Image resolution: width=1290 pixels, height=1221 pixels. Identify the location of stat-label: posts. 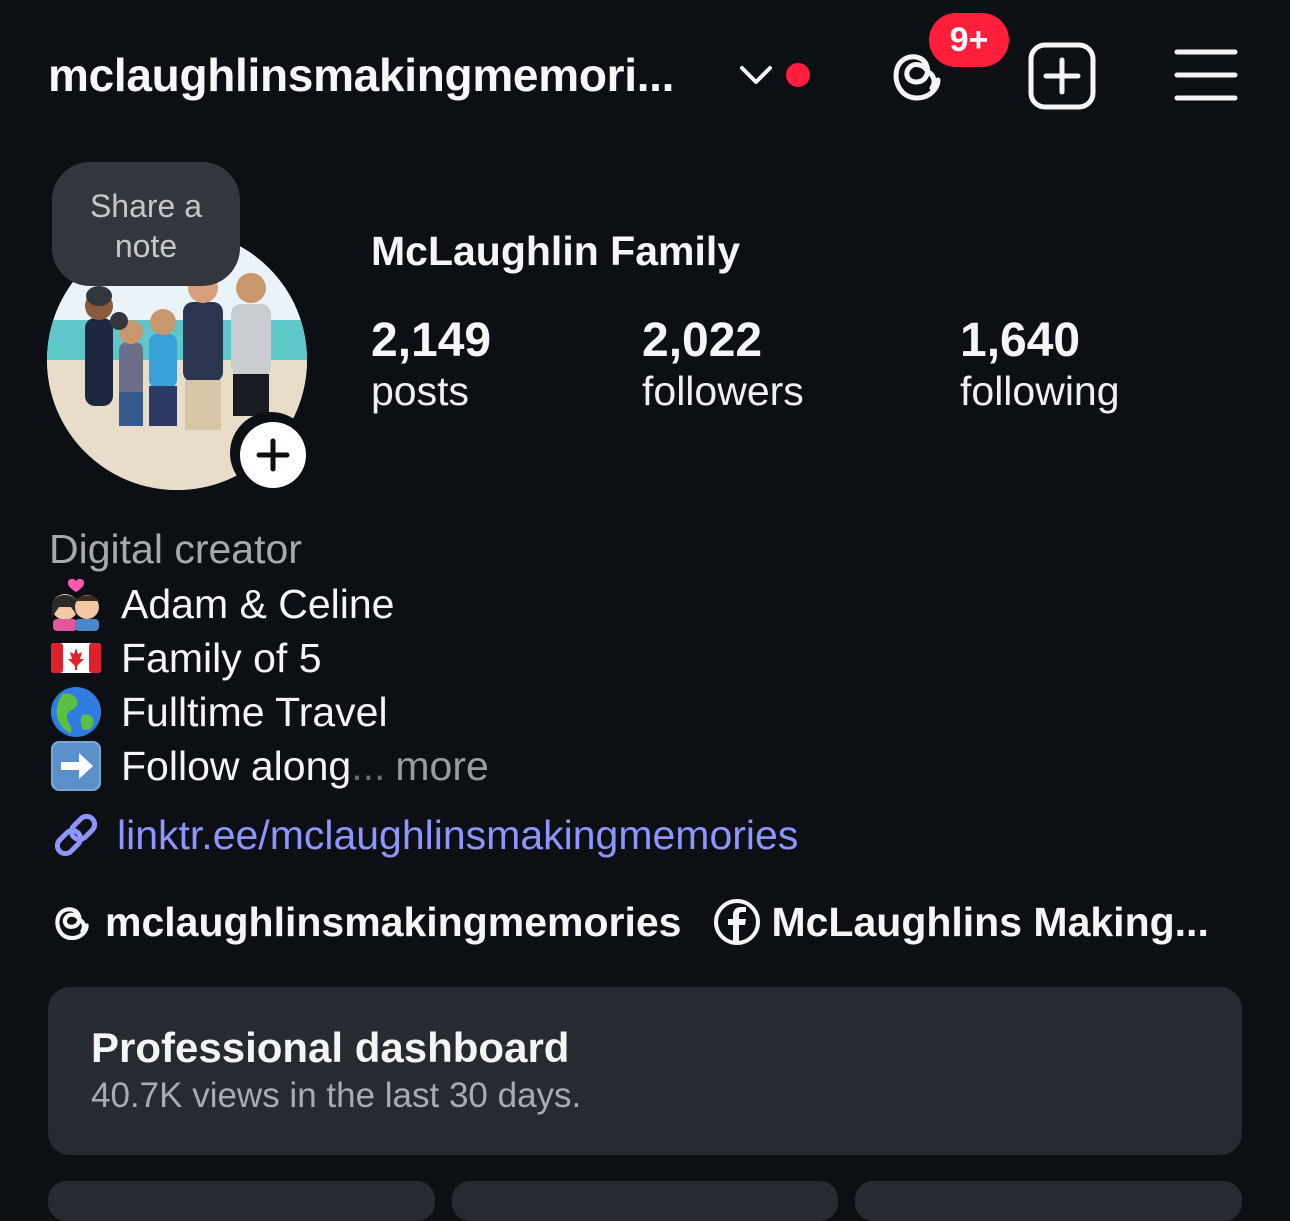
(420, 391).